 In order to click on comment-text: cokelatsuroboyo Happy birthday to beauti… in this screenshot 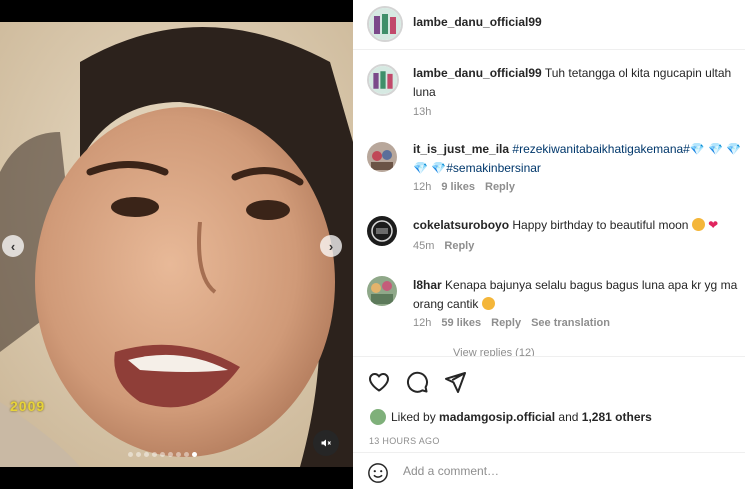, I will do `click(579, 225)`.